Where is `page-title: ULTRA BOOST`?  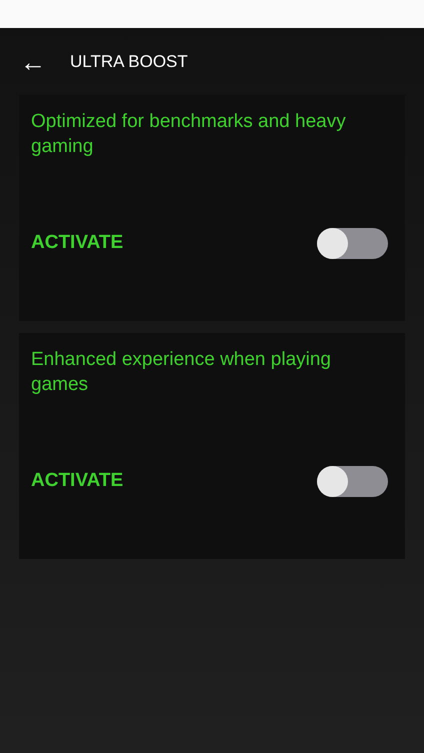
page-title: ULTRA BOOST is located at coordinates (129, 61).